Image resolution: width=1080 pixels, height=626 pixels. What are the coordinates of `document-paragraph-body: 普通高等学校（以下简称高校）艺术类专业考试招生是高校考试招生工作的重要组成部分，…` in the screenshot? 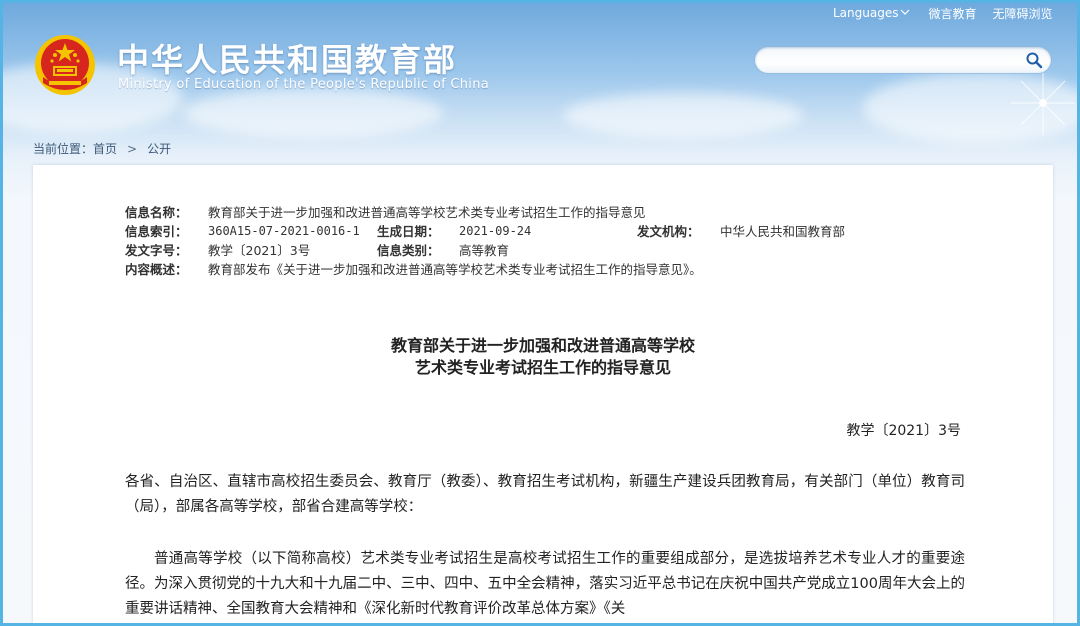 It's located at (545, 584).